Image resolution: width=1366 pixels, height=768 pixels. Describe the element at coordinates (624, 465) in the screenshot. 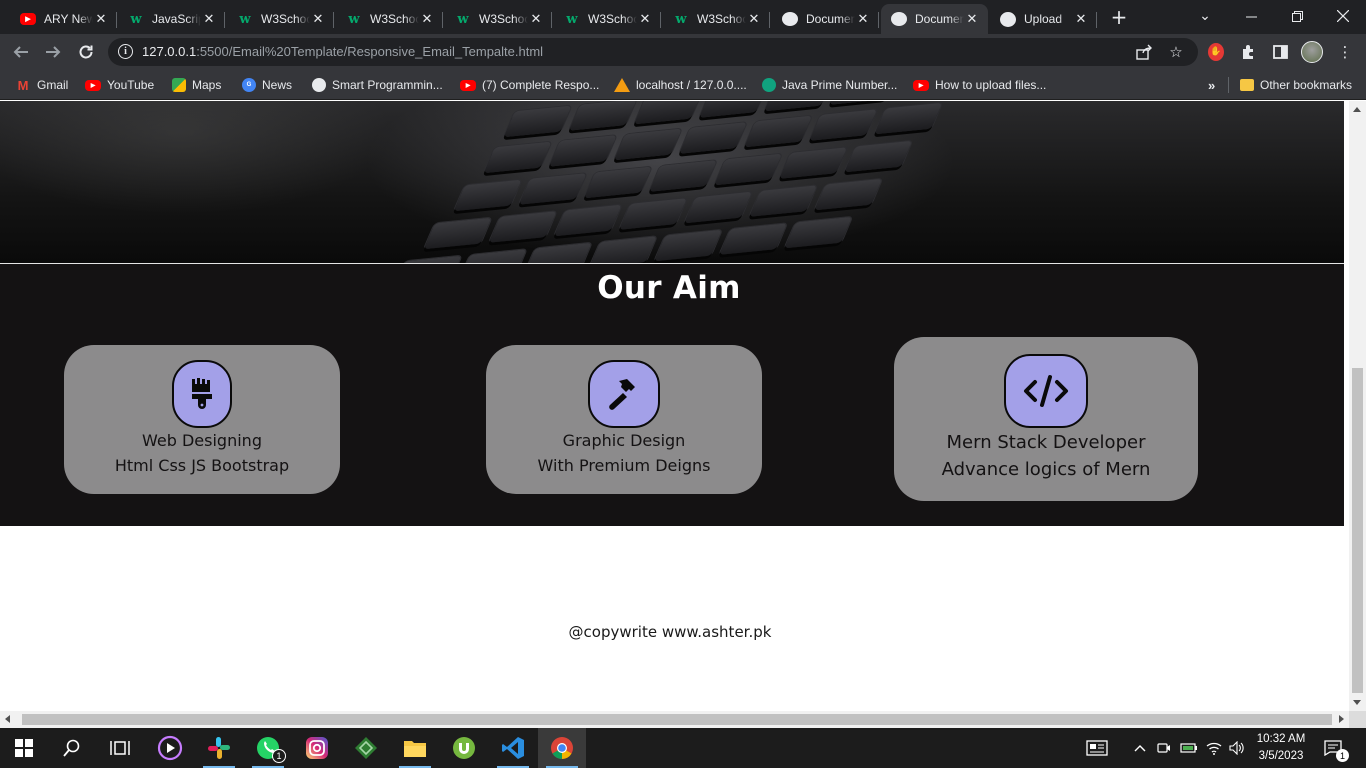

I see `card-subtitle: With Premium Deigns` at that location.